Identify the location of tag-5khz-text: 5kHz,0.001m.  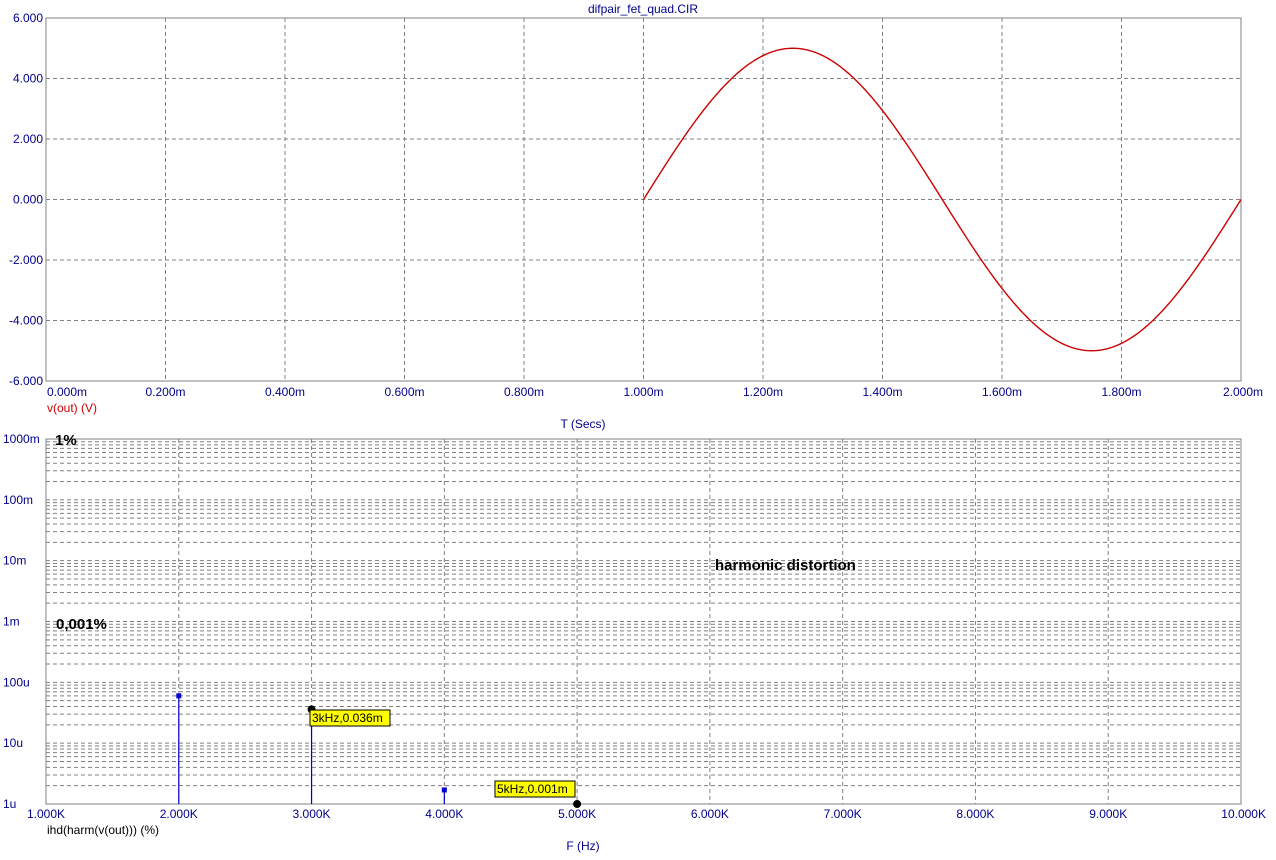
(532, 789).